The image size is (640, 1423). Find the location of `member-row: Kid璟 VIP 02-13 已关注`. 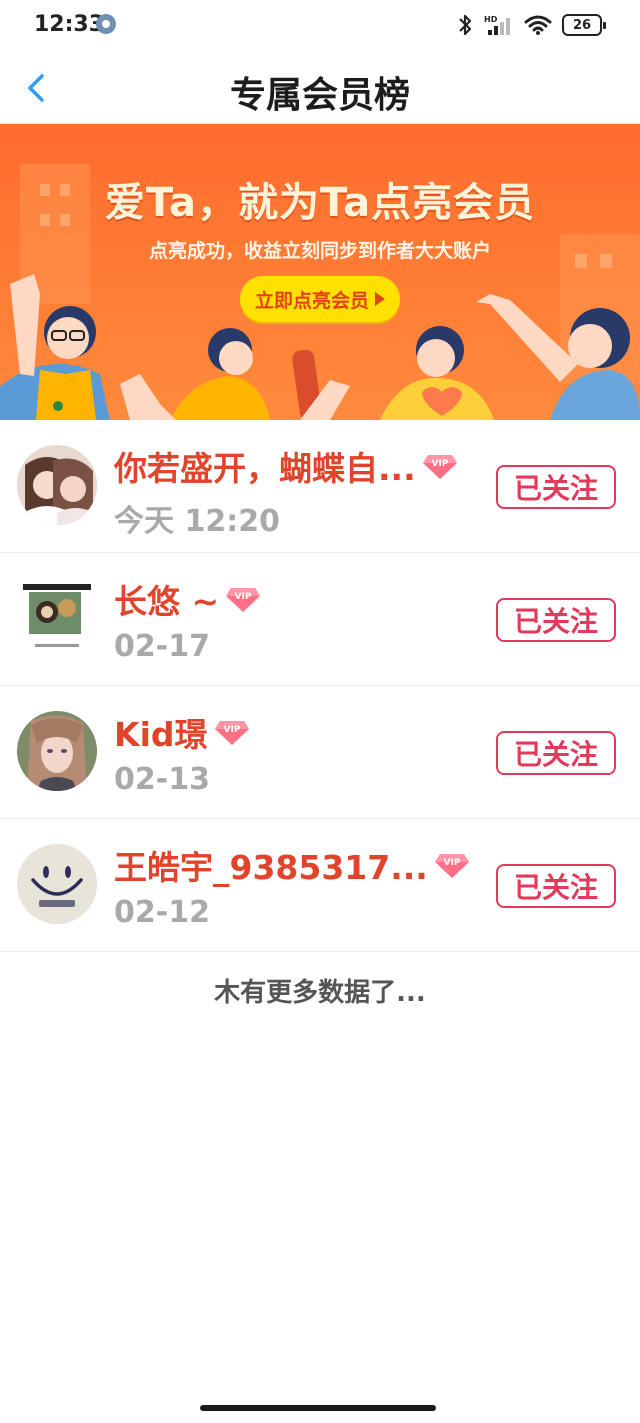

member-row: Kid璟 VIP 02-13 已关注 is located at coordinates (320, 752).